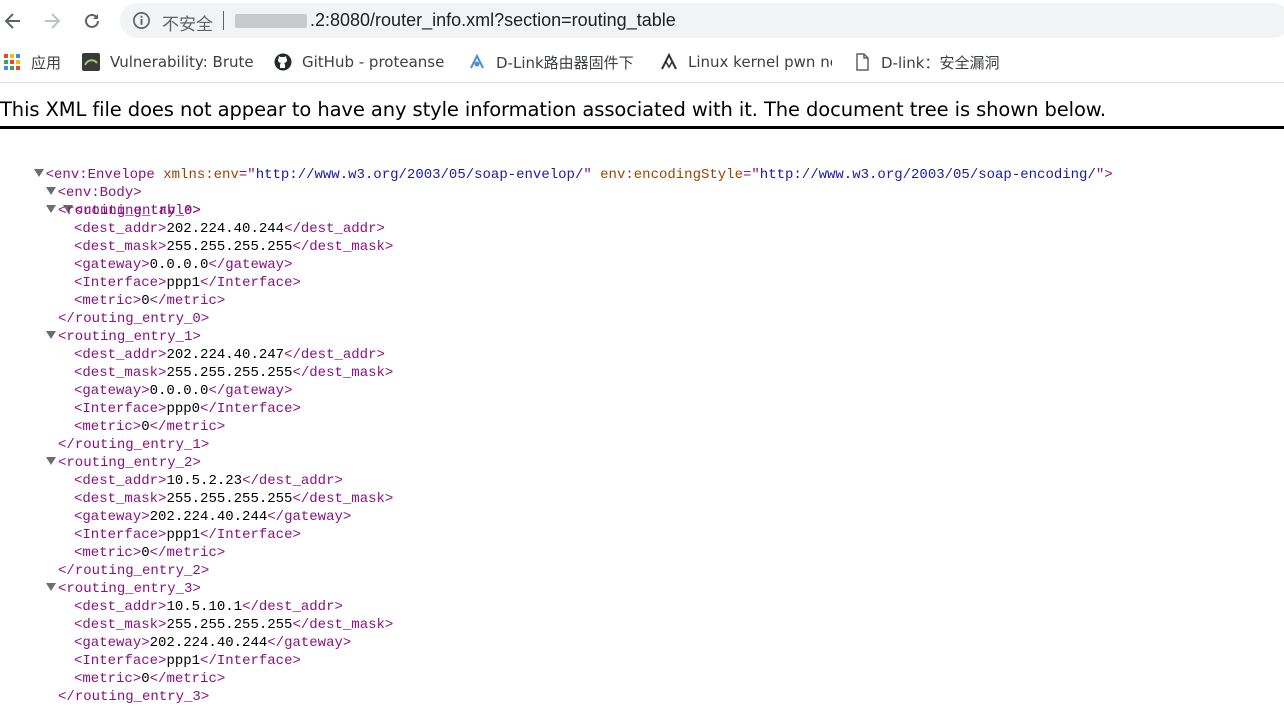  I want to click on bookmark-linux-kernel: Linux kernel pwn nc, so click(746, 62).